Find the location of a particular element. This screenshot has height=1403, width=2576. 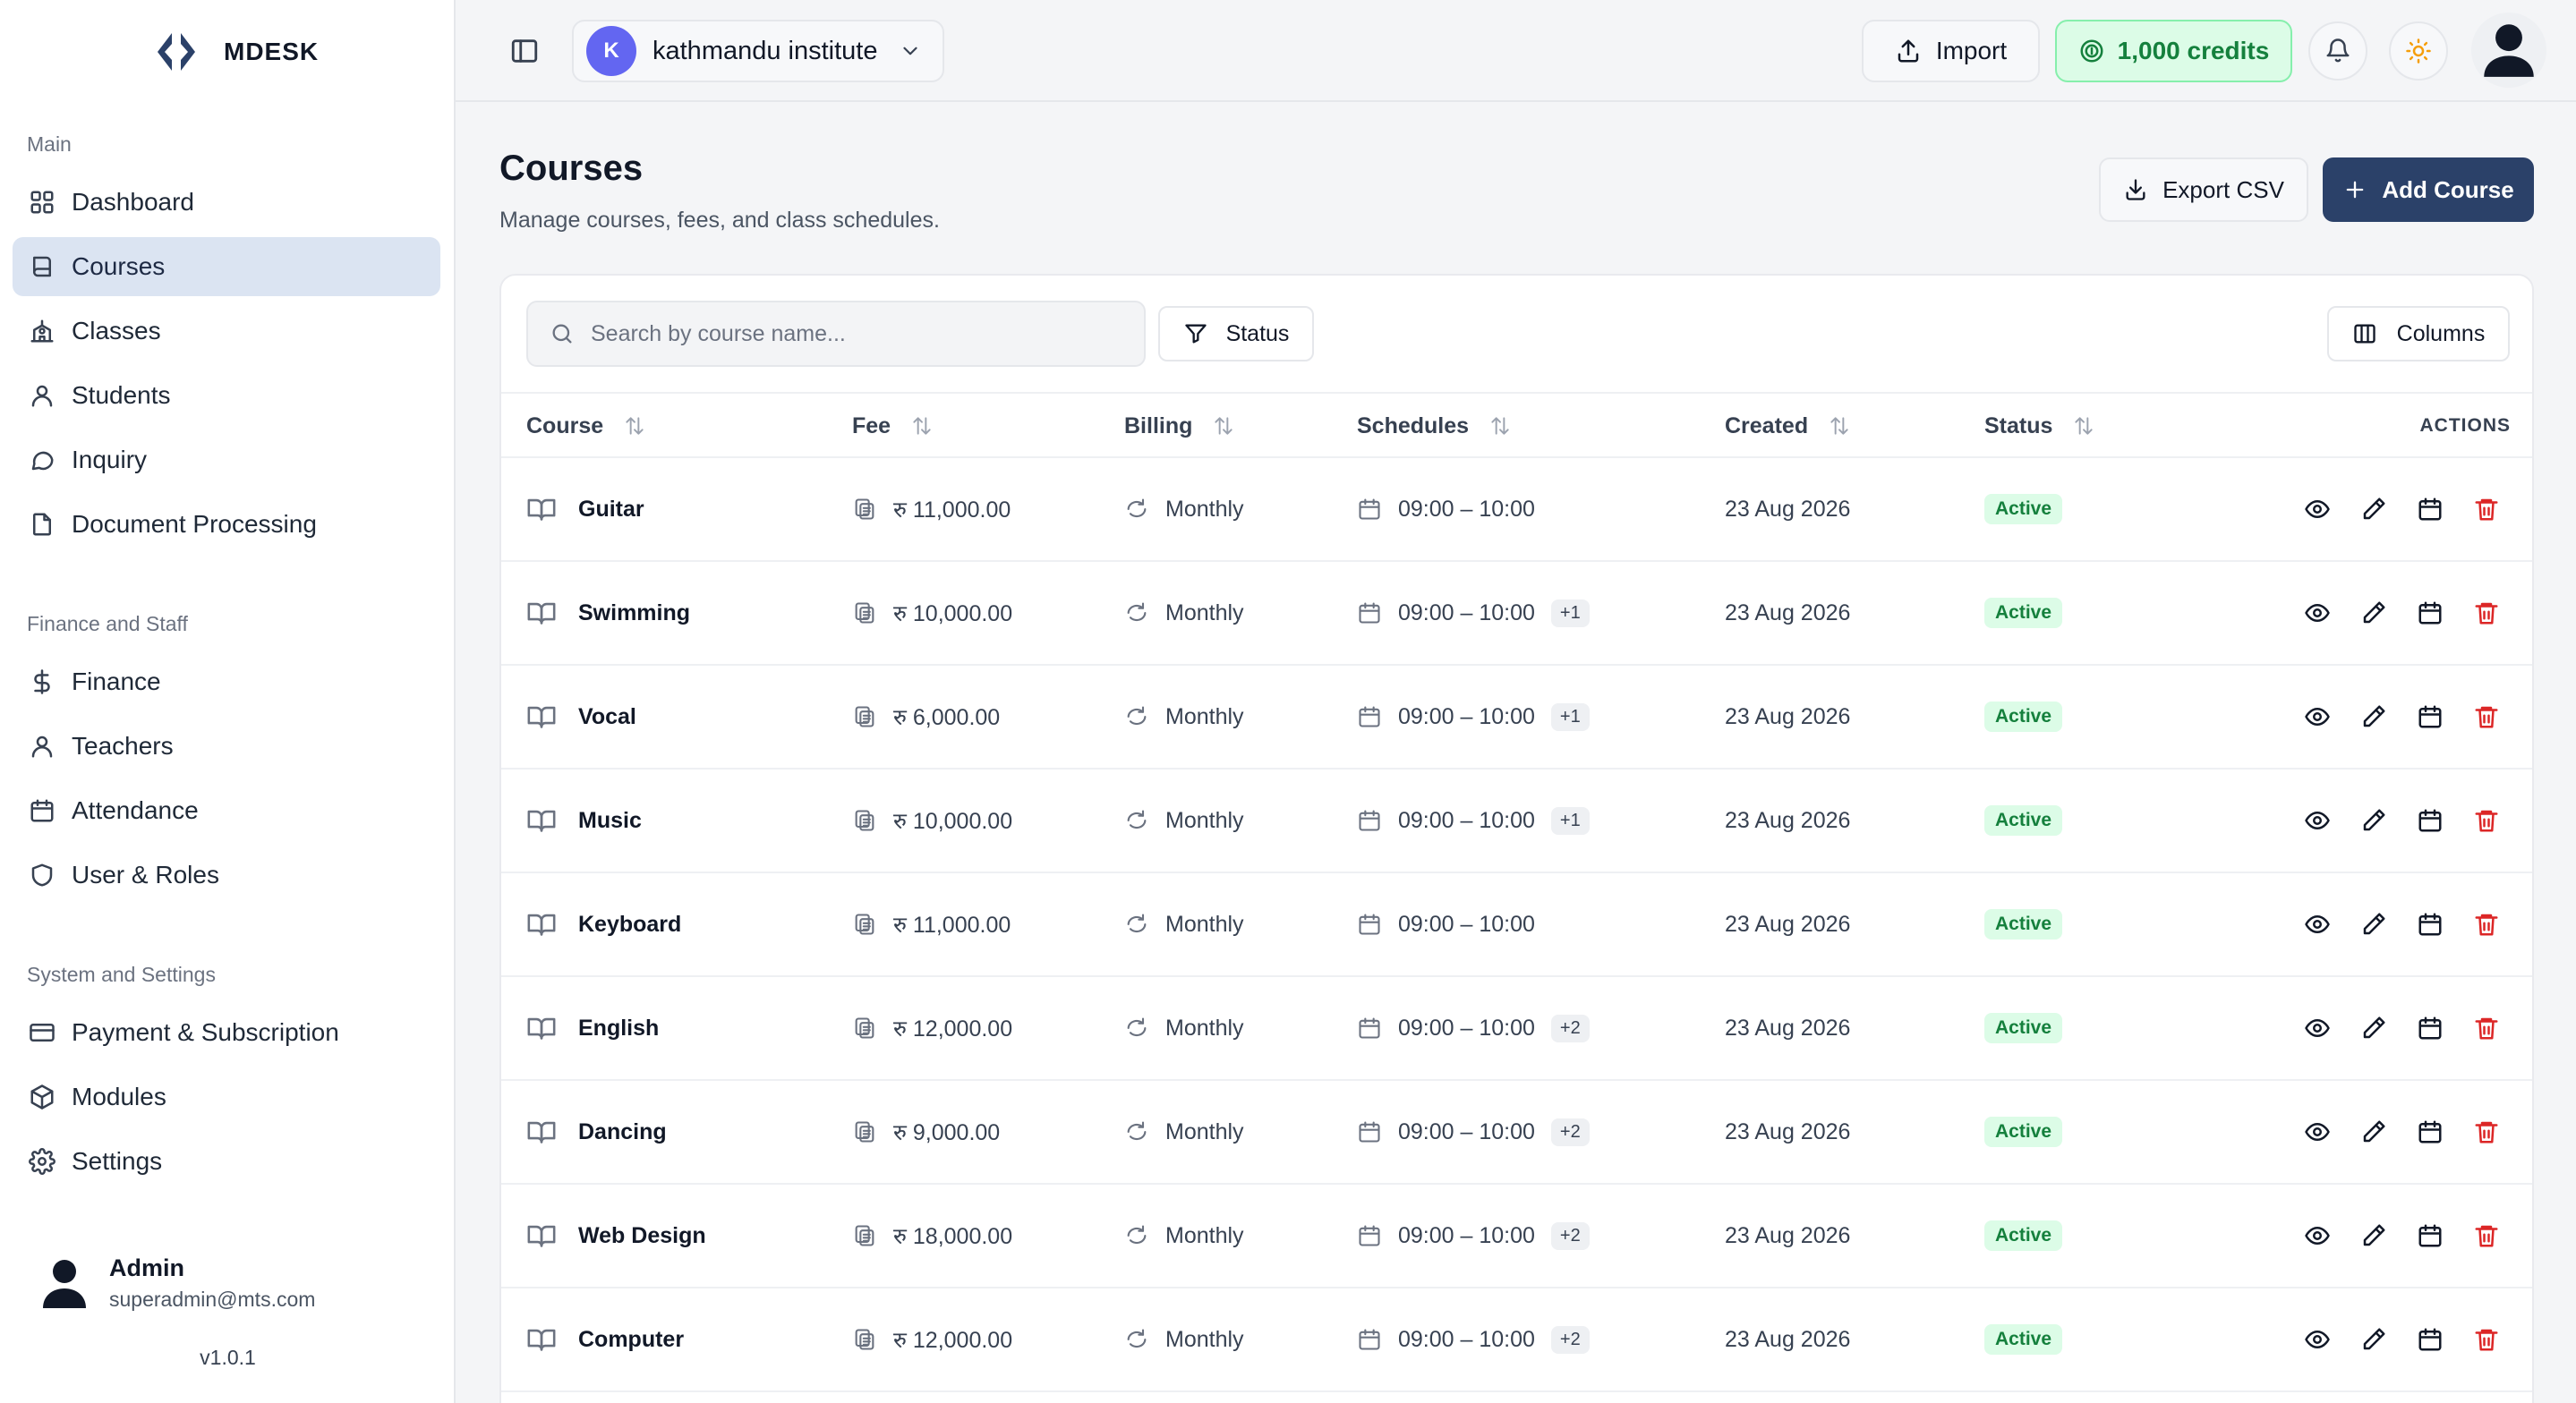

status-cell: Active is located at coordinates (2023, 1028).